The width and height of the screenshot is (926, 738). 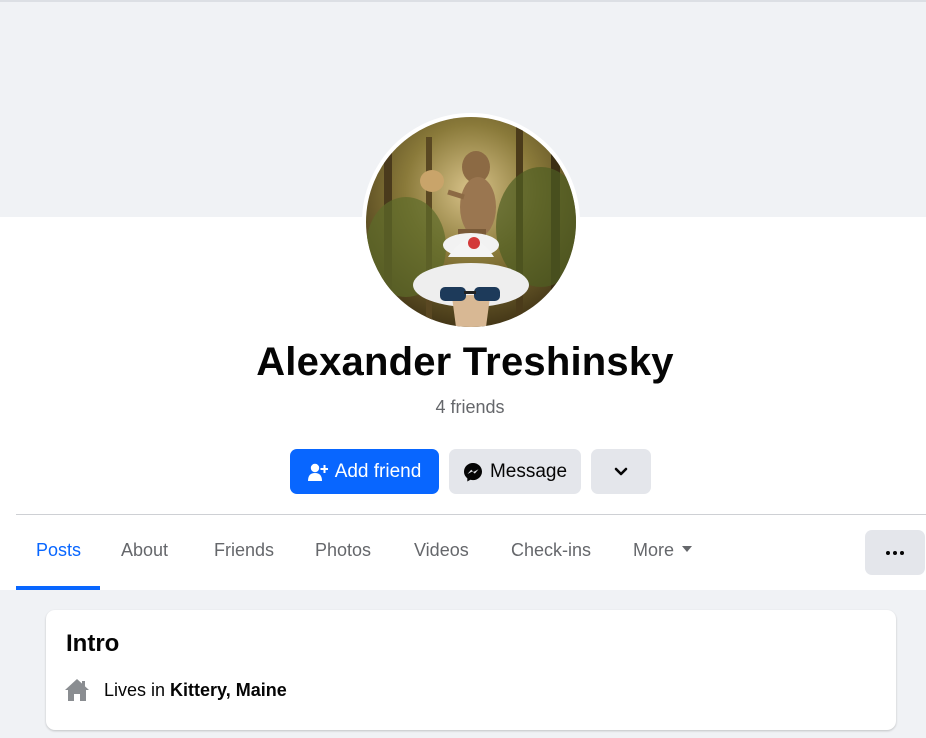 I want to click on tab-posts: Posts, so click(x=58, y=550).